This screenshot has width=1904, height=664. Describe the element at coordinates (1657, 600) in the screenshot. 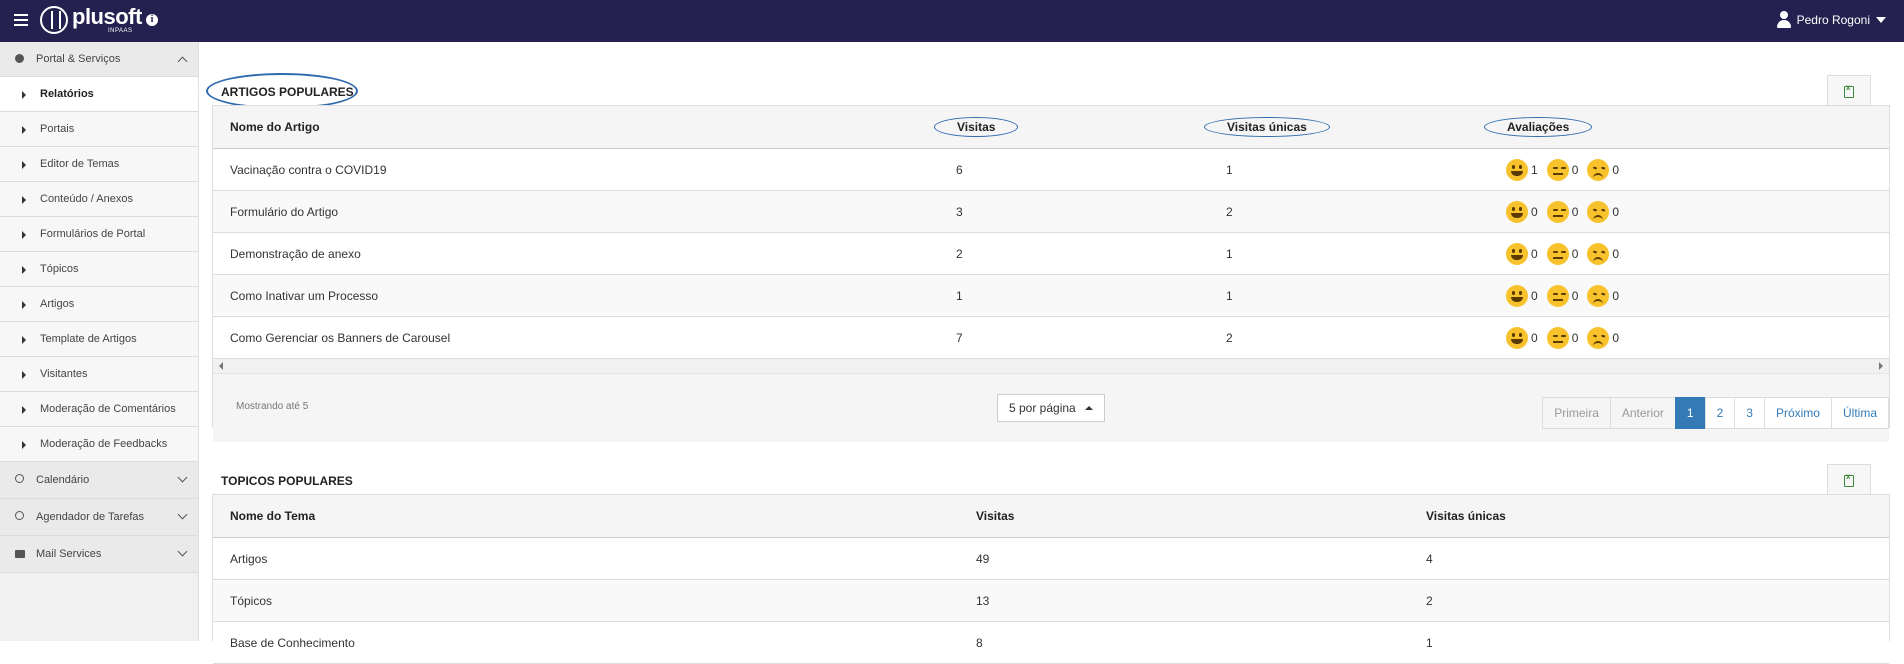

I see `topic-unique-visits: 2` at that location.